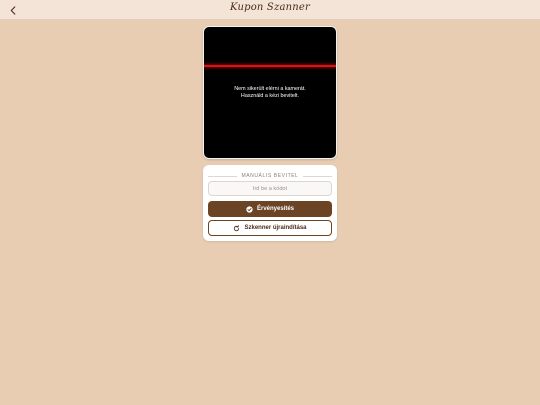  I want to click on page-title: Kupon Szanner, so click(270, 7).